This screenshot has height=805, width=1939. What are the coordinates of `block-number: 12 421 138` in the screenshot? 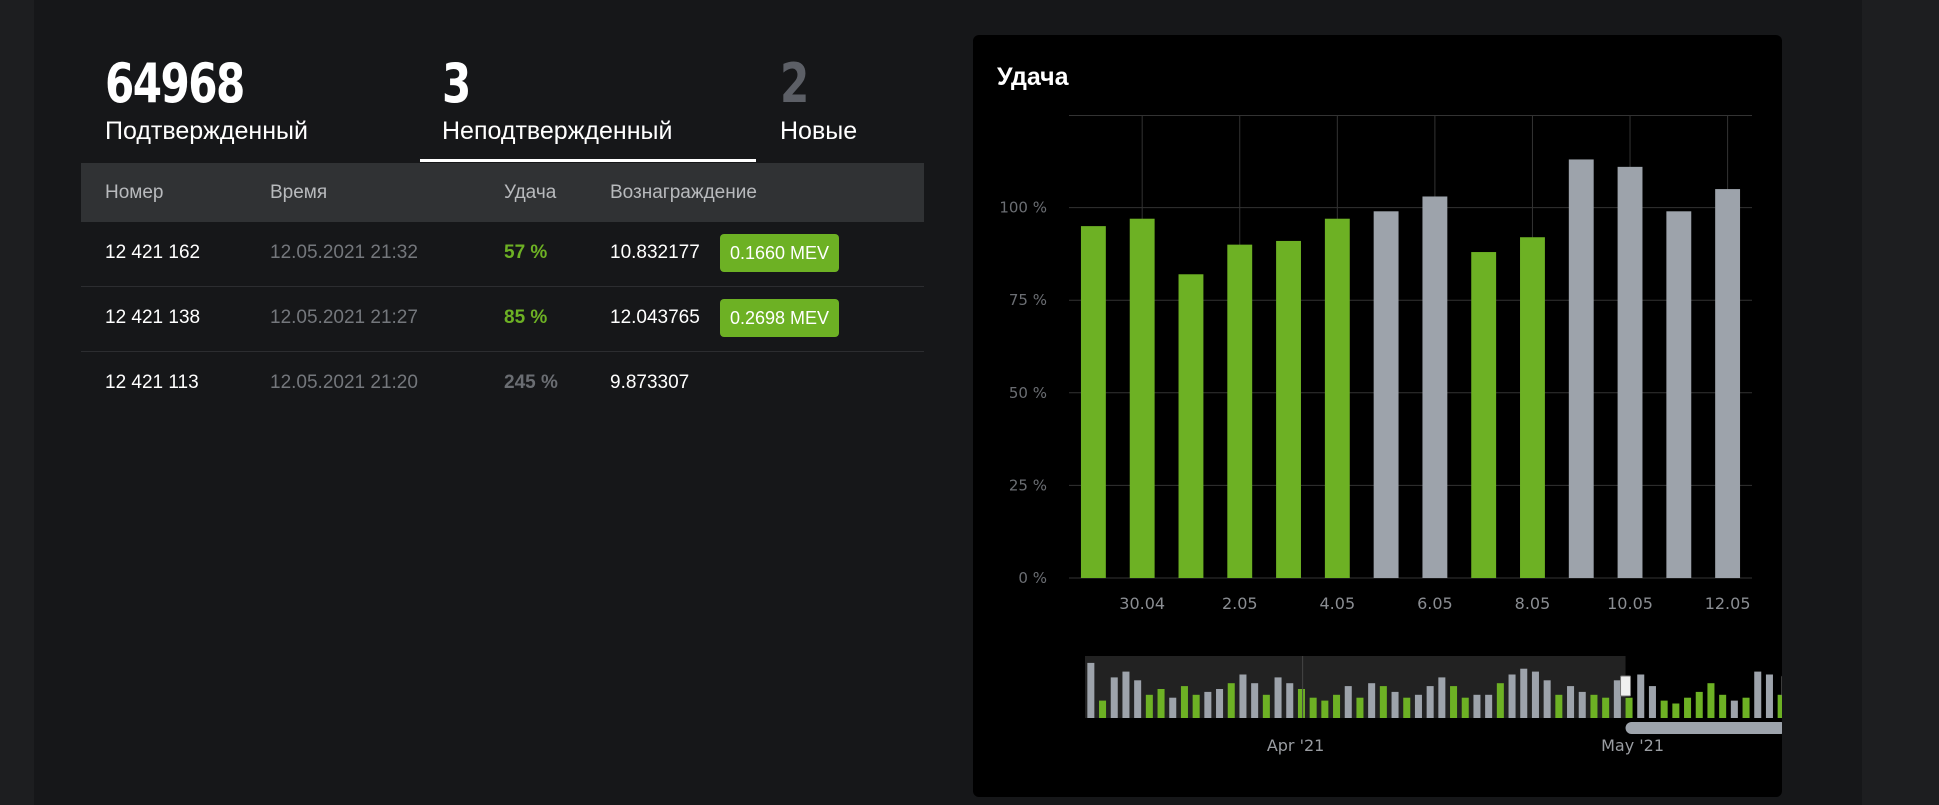 It's located at (152, 318).